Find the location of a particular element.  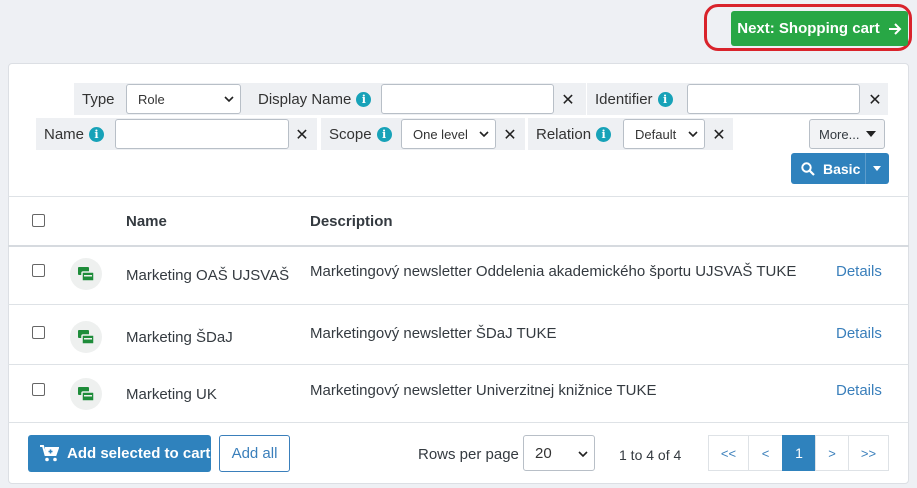

clear-name-button: ✕ is located at coordinates (302, 135).